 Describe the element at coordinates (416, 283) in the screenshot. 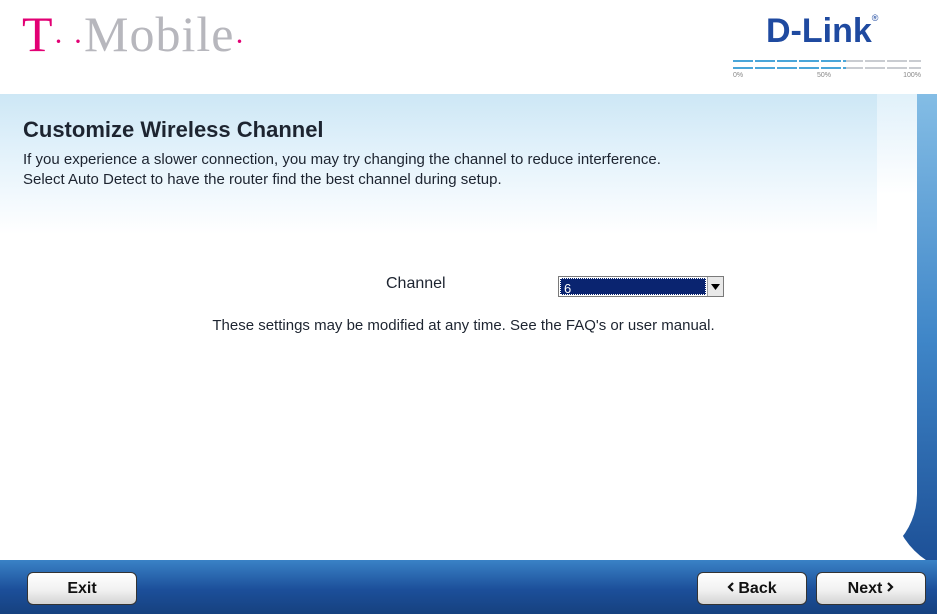

I see `channel-label: Channel` at that location.